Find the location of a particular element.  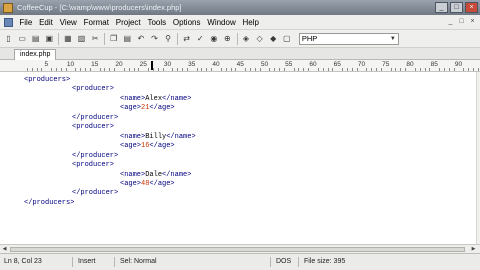

find-icon: ⚲ is located at coordinates (168, 38).